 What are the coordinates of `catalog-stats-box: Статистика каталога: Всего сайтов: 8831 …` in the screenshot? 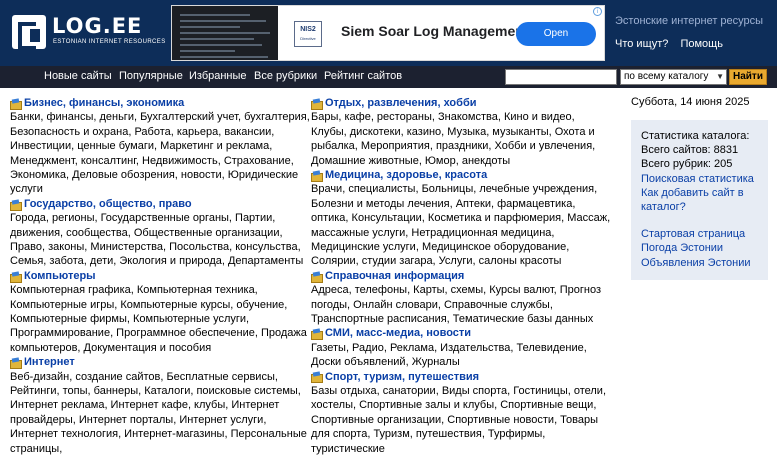 It's located at (699, 200).